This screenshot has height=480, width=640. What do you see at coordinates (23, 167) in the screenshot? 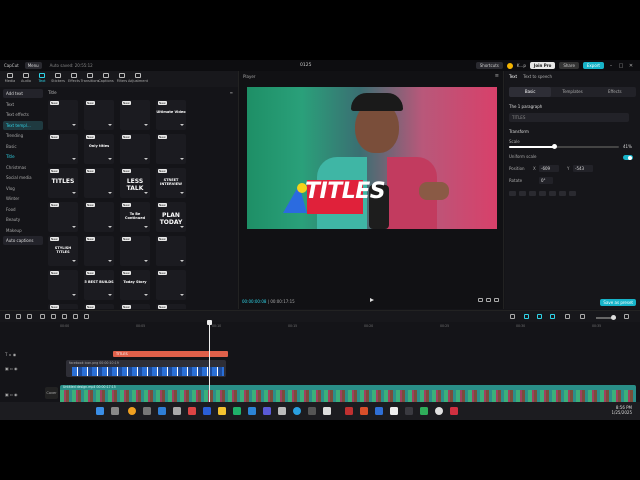
I see `category-item: Christmas` at bounding box center [23, 167].